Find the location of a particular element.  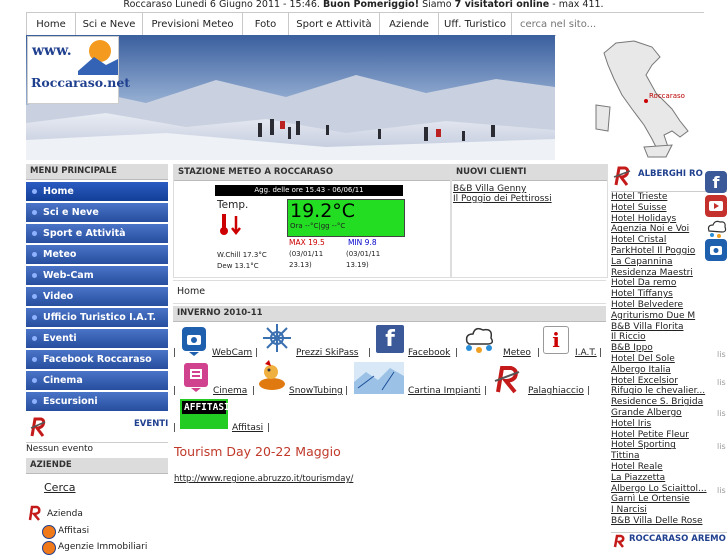

temp-min: MIN 9.8 is located at coordinates (362, 242).